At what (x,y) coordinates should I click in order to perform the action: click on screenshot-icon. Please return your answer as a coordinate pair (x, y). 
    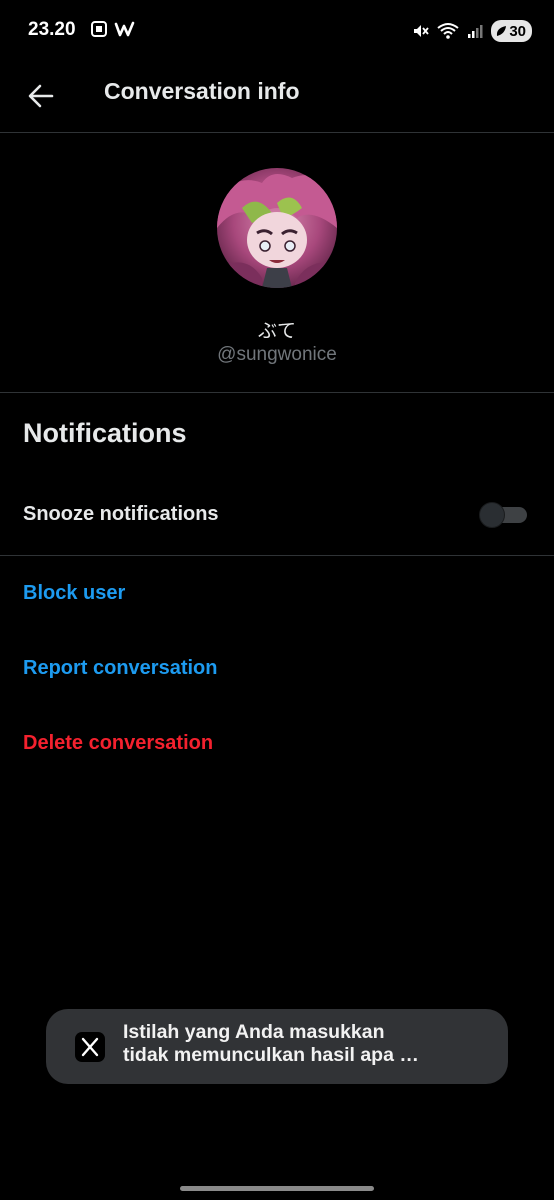
    Looking at the image, I should click on (99, 29).